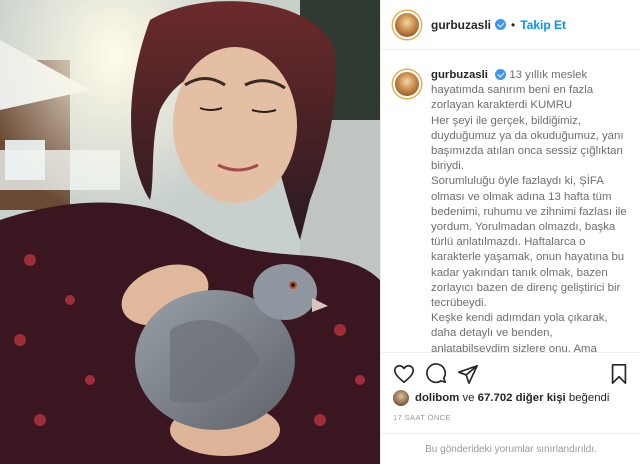  What do you see at coordinates (404, 374) in the screenshot?
I see `heart-icon` at bounding box center [404, 374].